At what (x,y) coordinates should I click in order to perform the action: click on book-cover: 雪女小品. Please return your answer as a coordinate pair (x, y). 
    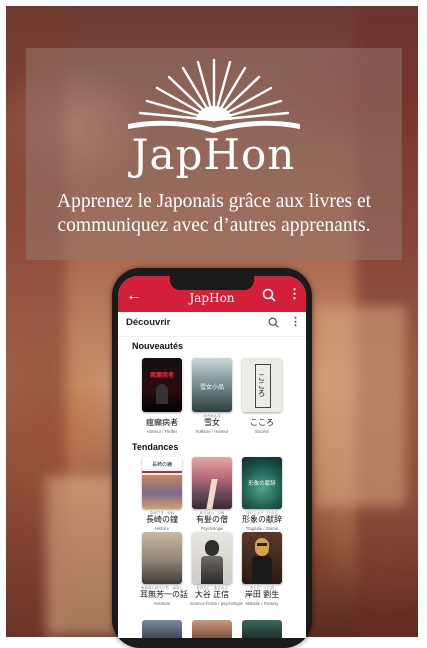
    Looking at the image, I should click on (212, 385).